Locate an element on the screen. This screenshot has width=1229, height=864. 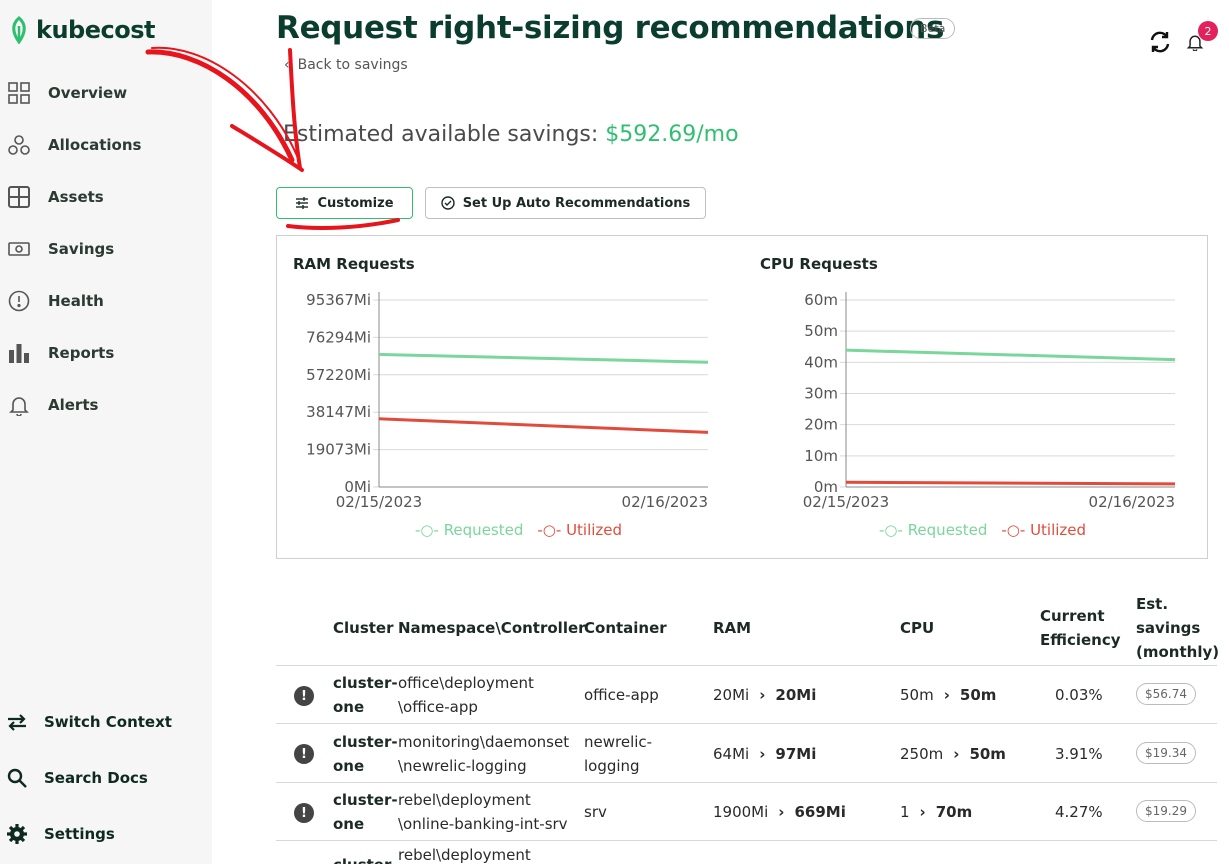
cell-ram: 1900Mi › 669Mi is located at coordinates (779, 812).